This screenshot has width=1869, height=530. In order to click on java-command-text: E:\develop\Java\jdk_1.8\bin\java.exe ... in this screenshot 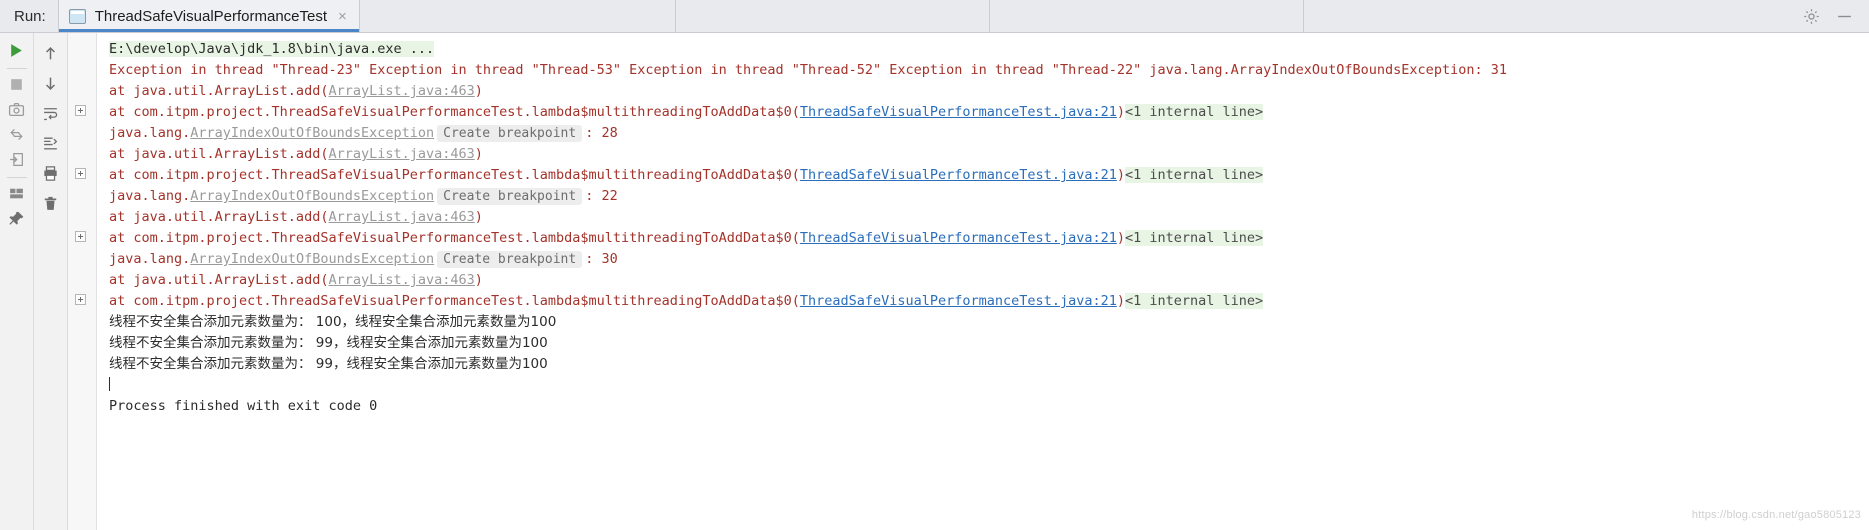, I will do `click(272, 49)`.